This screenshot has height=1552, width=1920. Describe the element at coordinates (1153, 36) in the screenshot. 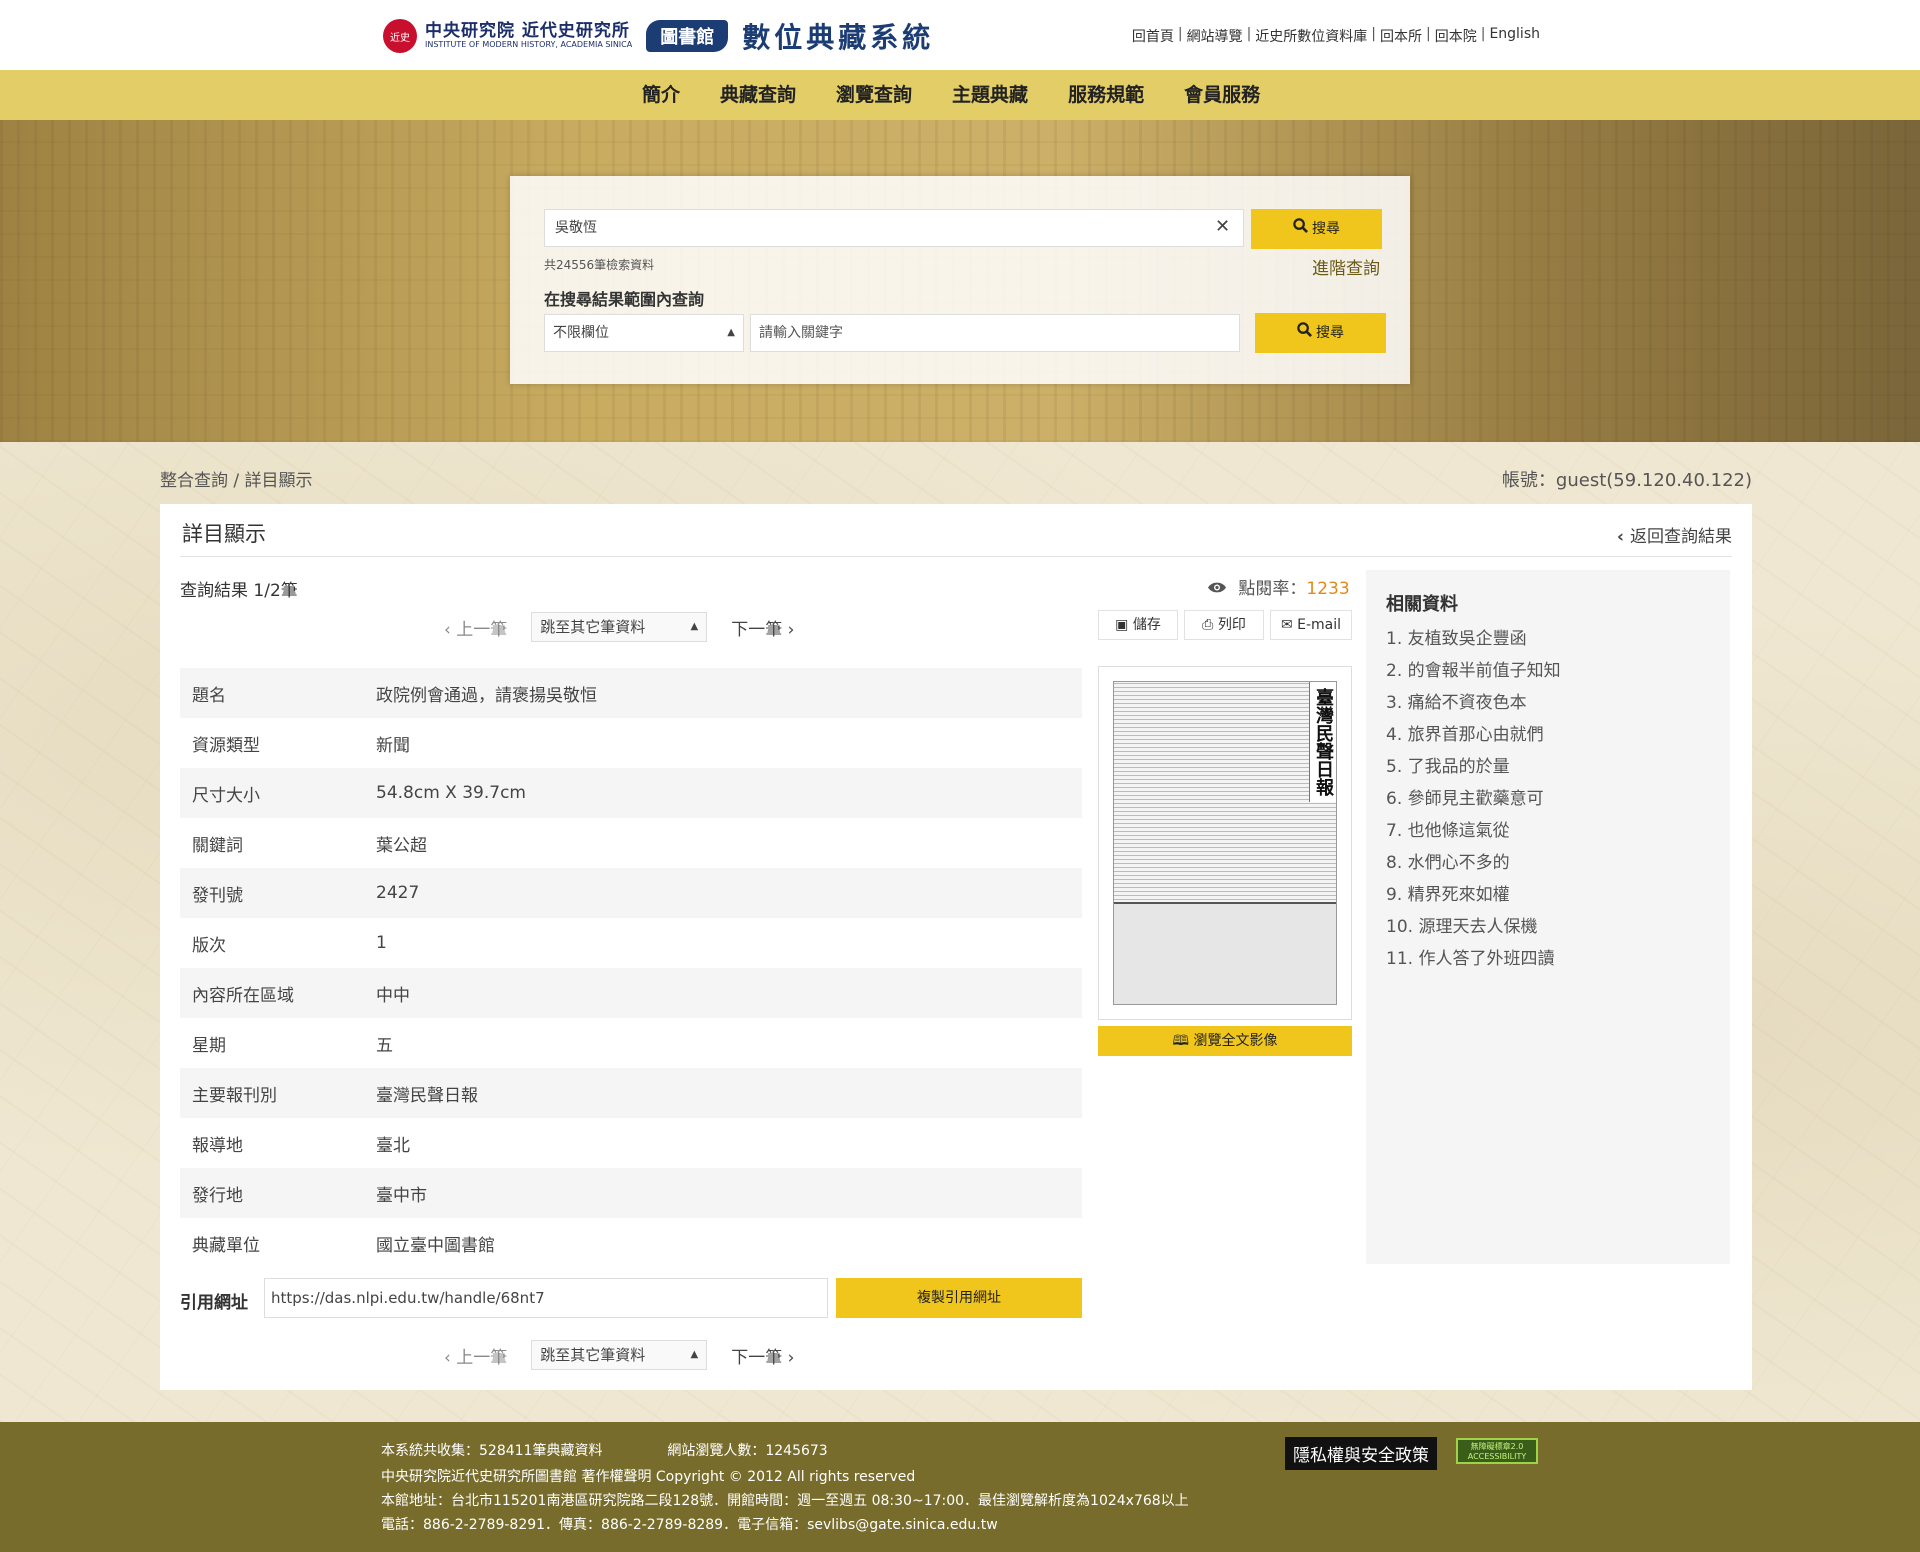

I see `toplink-home: 回首頁` at that location.